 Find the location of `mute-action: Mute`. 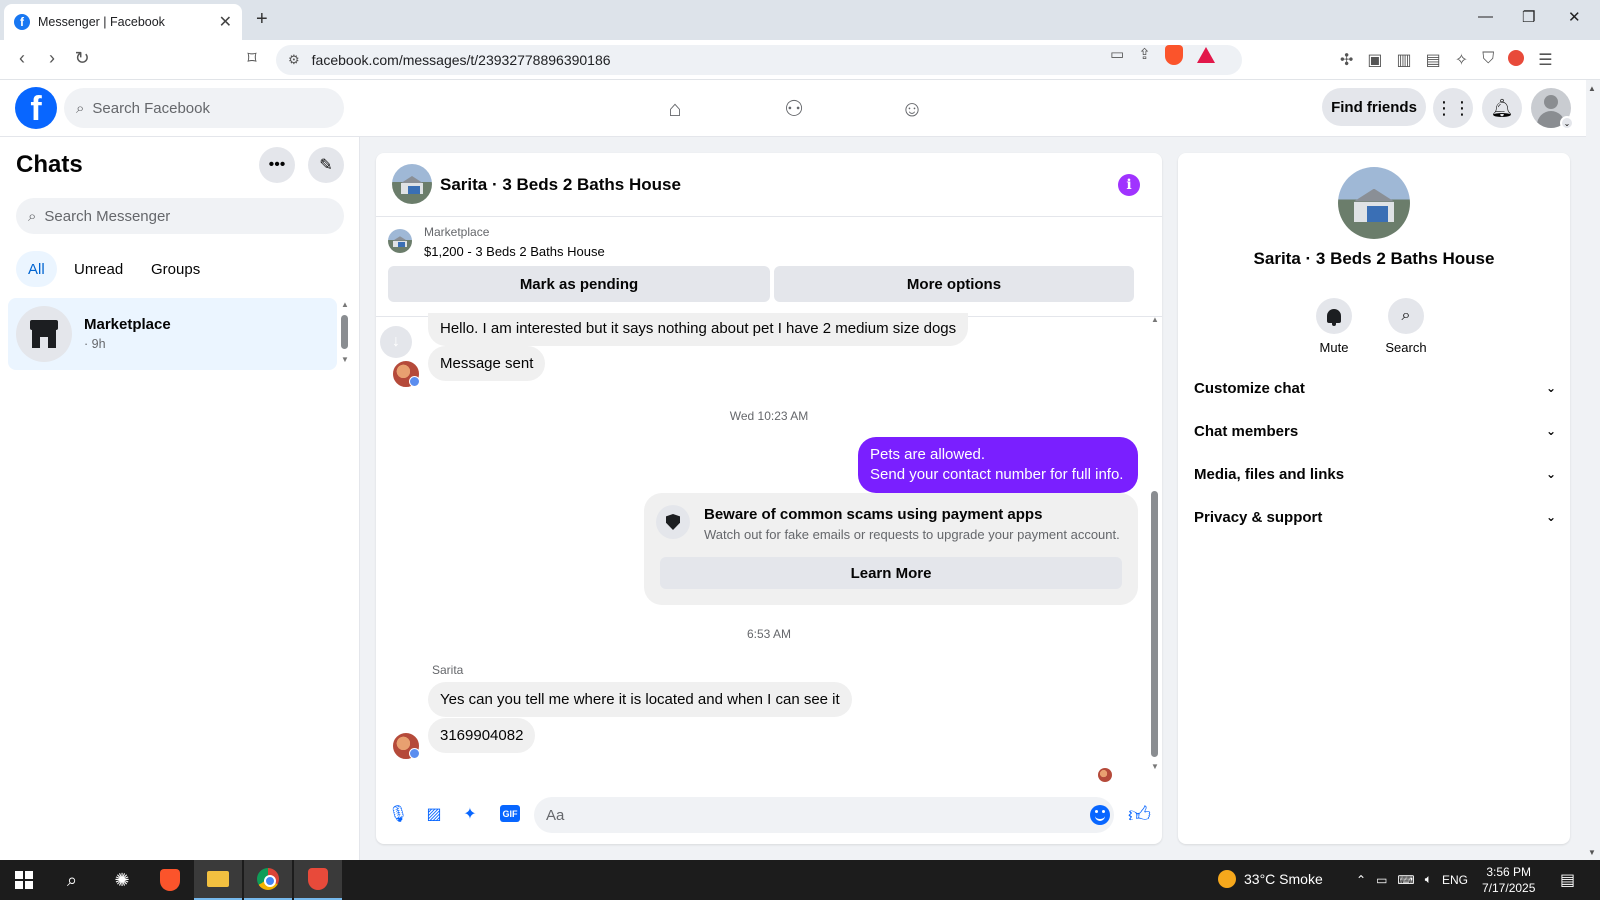

mute-action: Mute is located at coordinates (1334, 326).